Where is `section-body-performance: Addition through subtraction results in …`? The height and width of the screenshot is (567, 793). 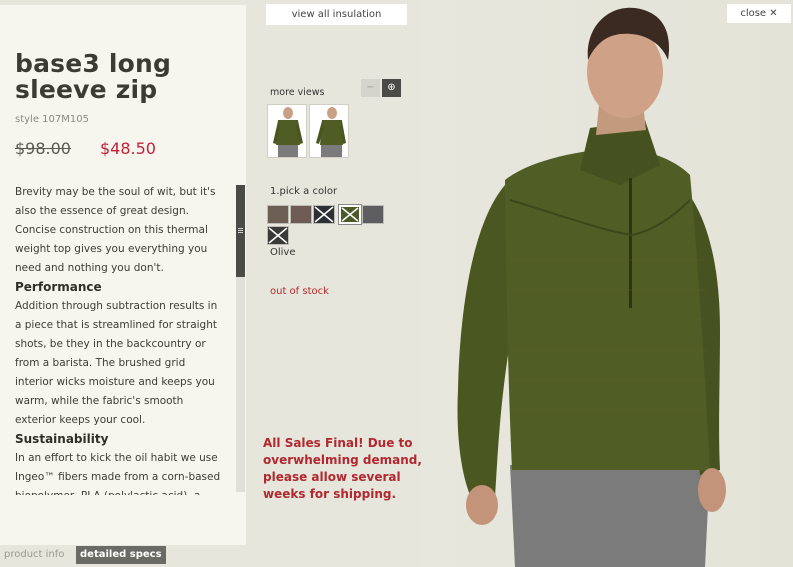
section-body-performance: Addition through subtraction results in … is located at coordinates (116, 363).